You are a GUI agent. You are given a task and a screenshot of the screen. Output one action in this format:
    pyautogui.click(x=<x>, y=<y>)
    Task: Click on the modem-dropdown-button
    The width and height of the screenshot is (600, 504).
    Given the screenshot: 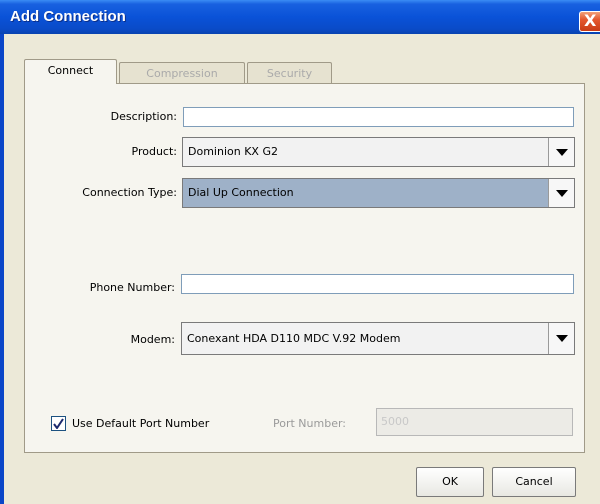 What is the action you would take?
    pyautogui.click(x=561, y=338)
    